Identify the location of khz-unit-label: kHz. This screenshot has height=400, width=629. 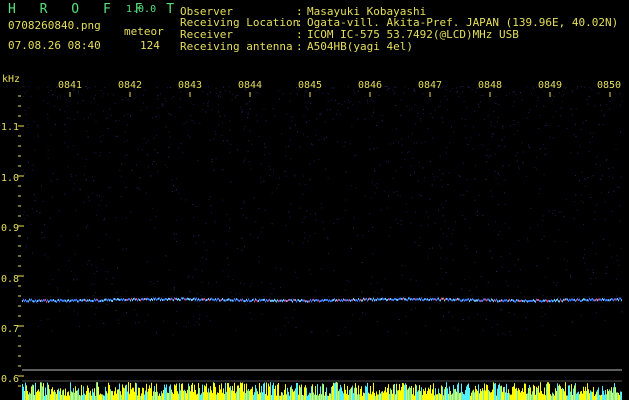
(11, 79).